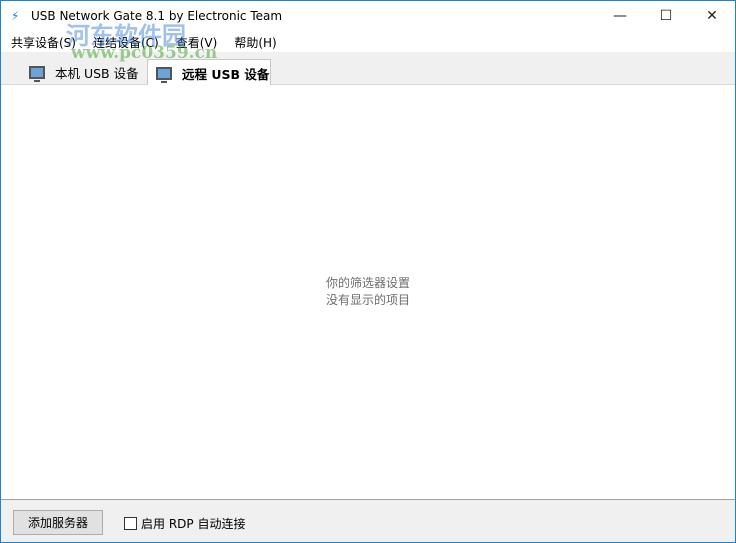 The width and height of the screenshot is (736, 543). I want to click on empty-message: 你的筛选器设置 没有显示的项目, so click(368, 292).